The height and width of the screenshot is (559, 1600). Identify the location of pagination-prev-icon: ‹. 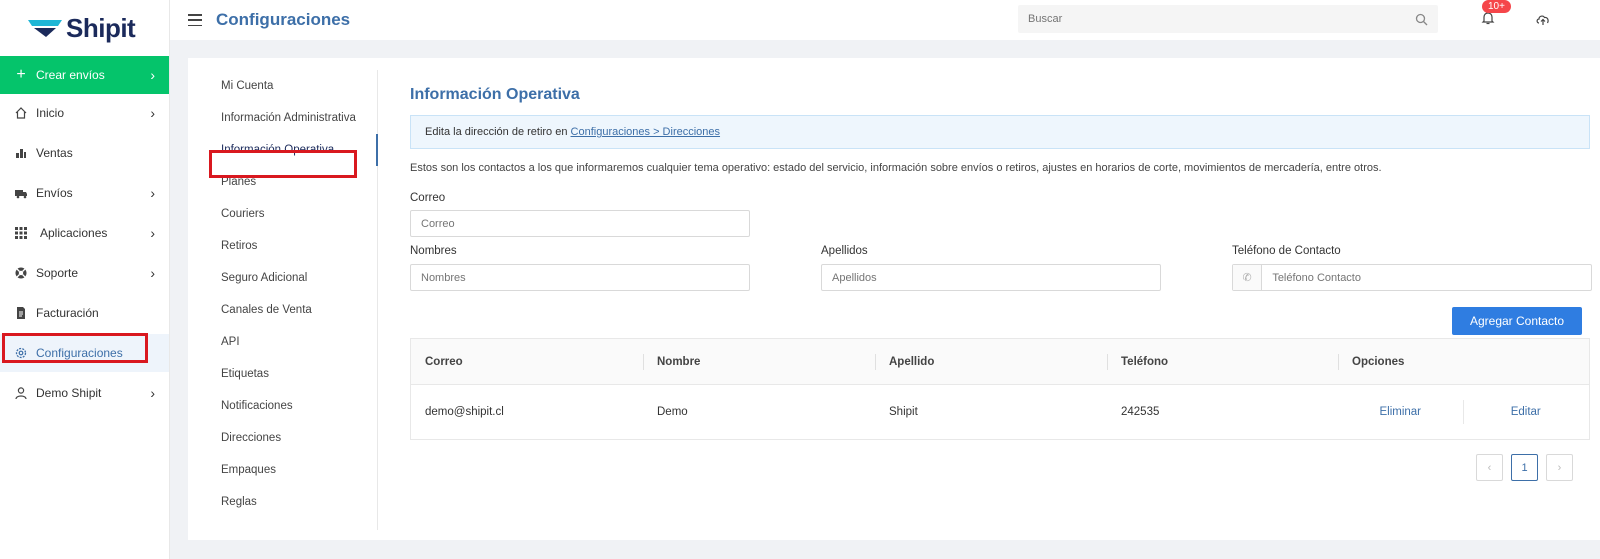
(1489, 467).